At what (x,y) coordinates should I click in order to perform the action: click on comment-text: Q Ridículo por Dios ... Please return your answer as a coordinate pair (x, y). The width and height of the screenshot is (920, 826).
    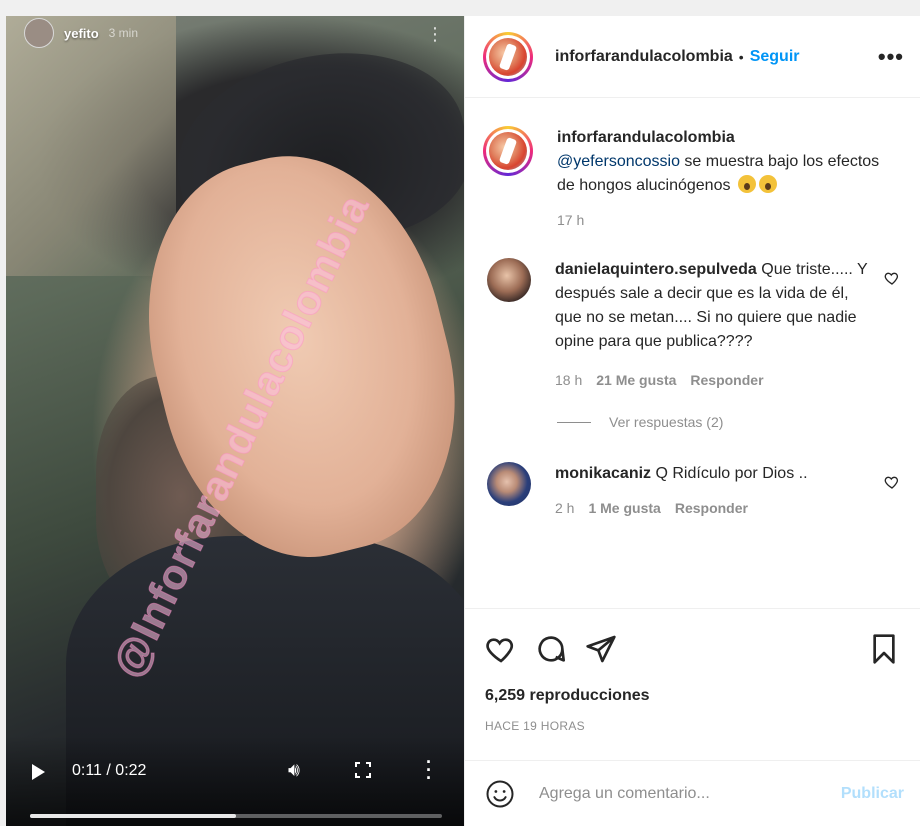
    Looking at the image, I should click on (729, 473).